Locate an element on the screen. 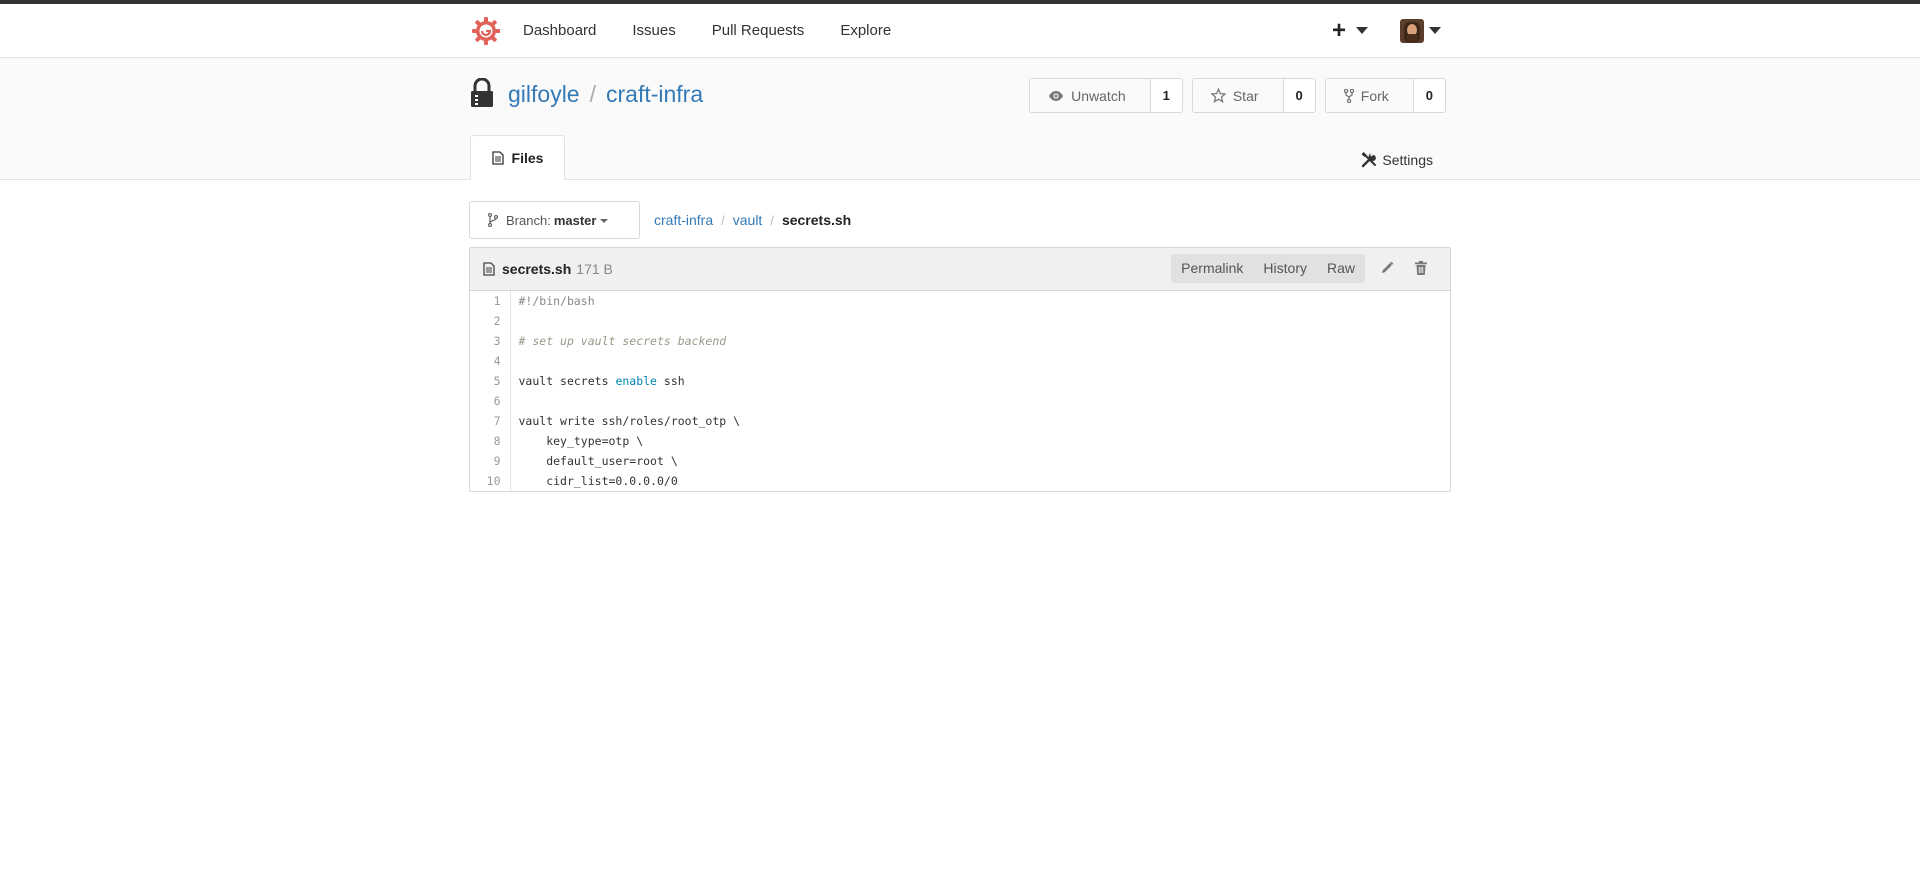 The height and width of the screenshot is (892, 1920). fork-button-group: Fork 0 is located at coordinates (1385, 95).